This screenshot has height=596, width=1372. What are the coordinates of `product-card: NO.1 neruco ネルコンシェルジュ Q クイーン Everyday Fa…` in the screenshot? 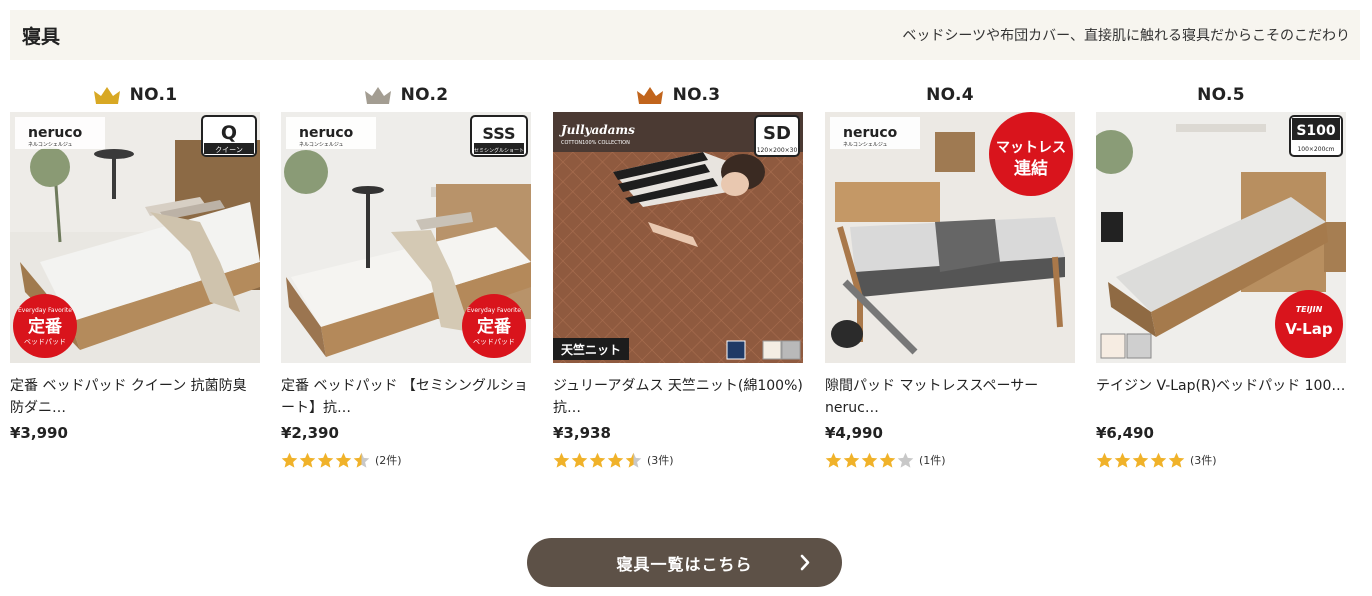 It's located at (135, 261).